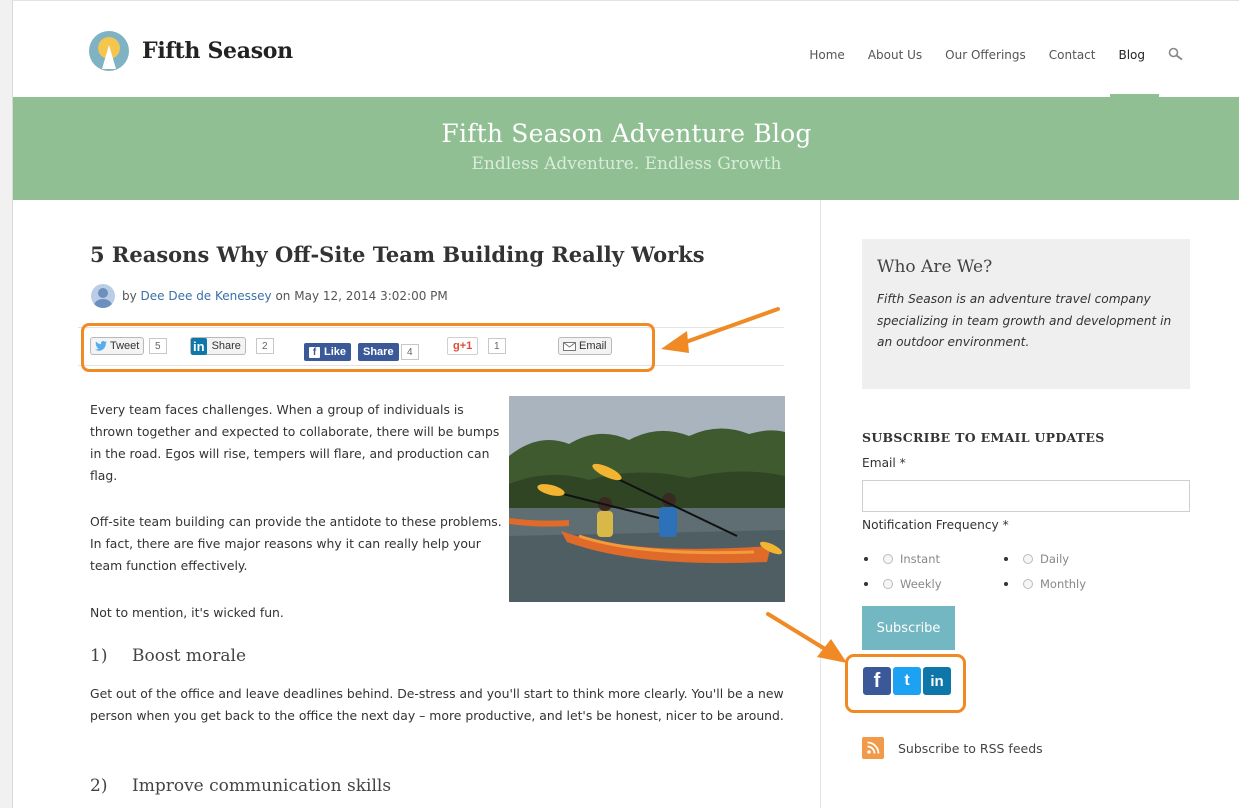 The image size is (1239, 808). I want to click on banner-title: Fifth Season Adventure Blog, so click(626, 133).